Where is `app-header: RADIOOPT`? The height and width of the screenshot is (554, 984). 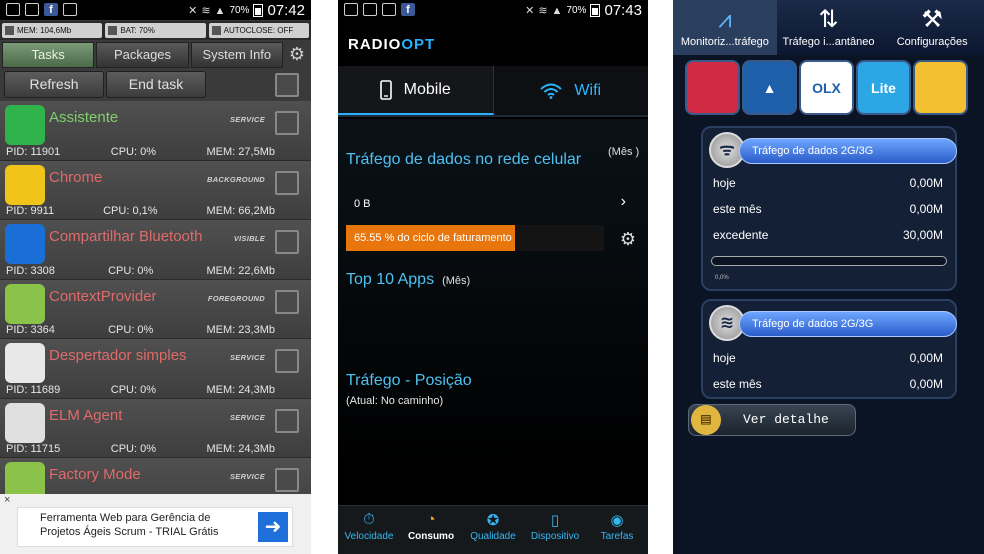 app-header: RADIOOPT is located at coordinates (493, 43).